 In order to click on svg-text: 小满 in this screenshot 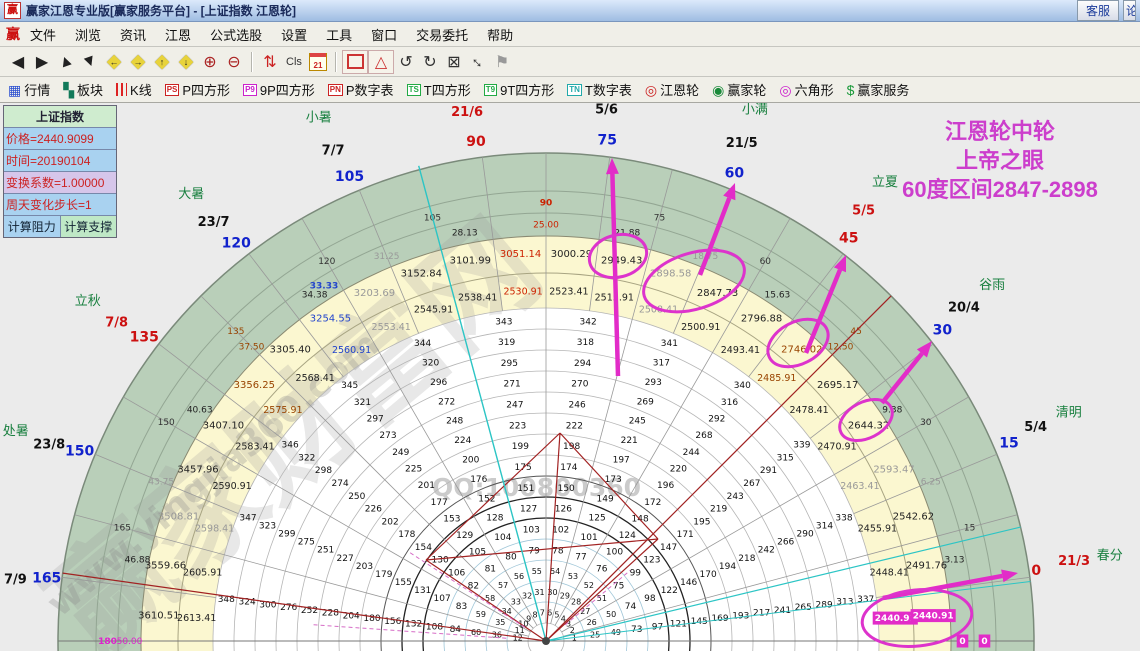, I will do `click(755, 110)`.